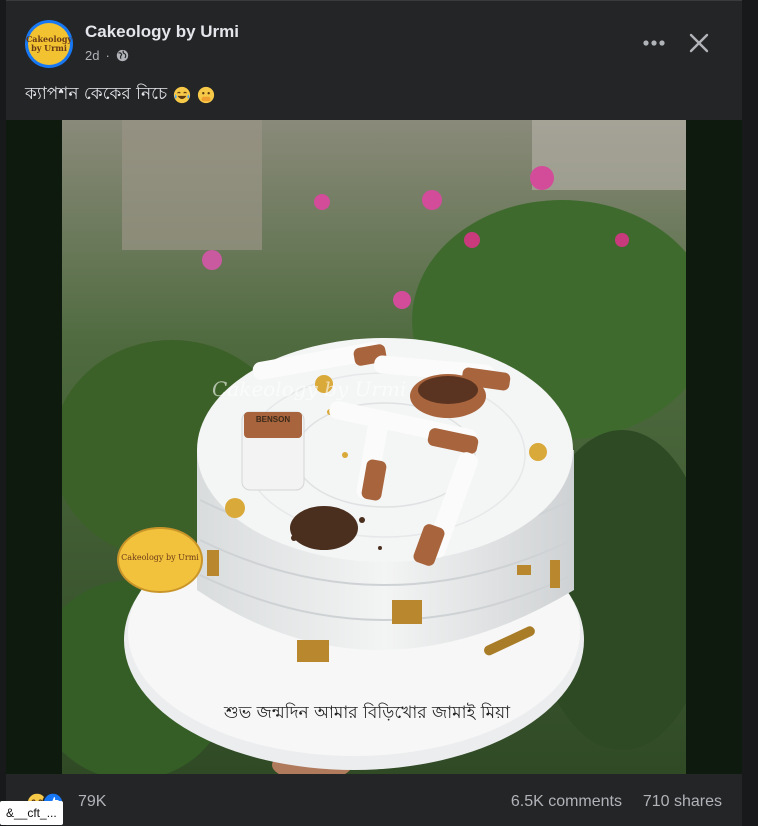 This screenshot has width=758, height=826. Describe the element at coordinates (92, 802) in the screenshot. I see `reaction-count: 79K` at that location.